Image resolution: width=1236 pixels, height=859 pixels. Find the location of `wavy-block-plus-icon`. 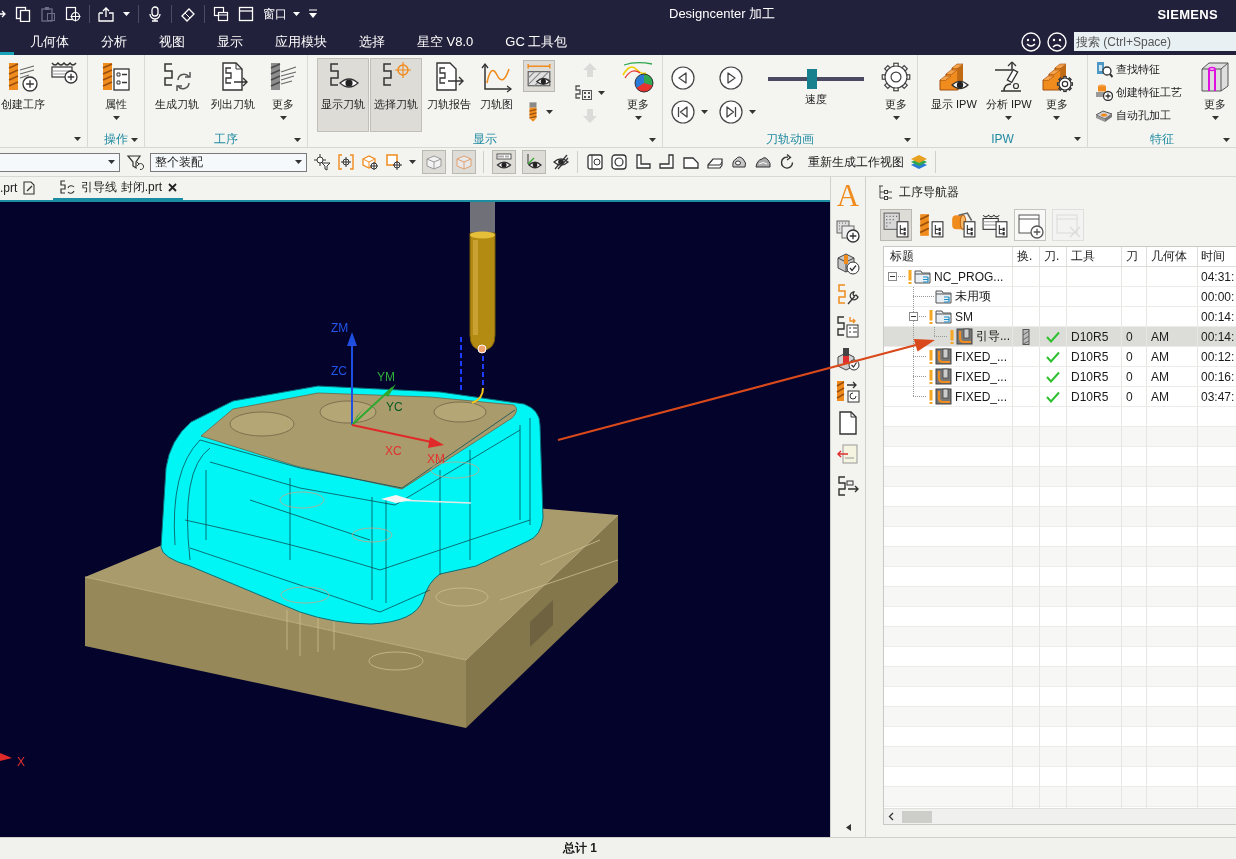

wavy-block-plus-icon is located at coordinates (64, 72).